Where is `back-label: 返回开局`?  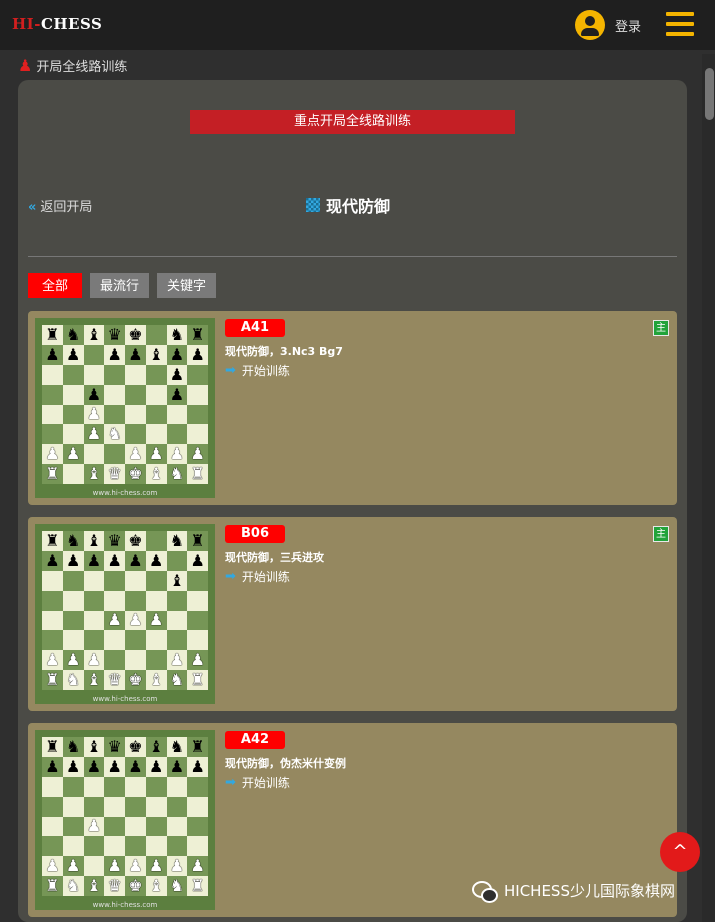 back-label: 返回开局 is located at coordinates (66, 207).